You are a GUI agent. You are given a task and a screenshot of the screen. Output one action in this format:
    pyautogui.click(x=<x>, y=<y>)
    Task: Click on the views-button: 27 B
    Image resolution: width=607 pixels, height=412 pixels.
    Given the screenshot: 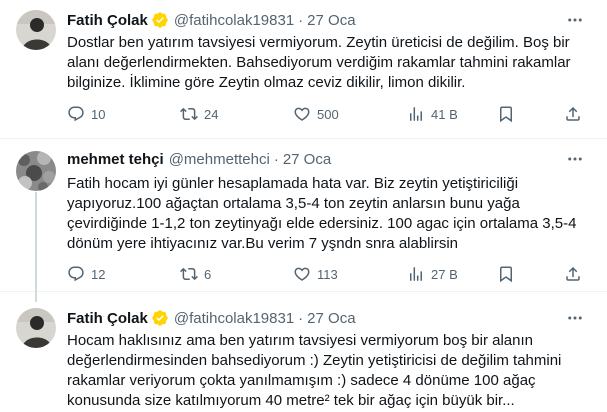 What is the action you would take?
    pyautogui.click(x=432, y=274)
    